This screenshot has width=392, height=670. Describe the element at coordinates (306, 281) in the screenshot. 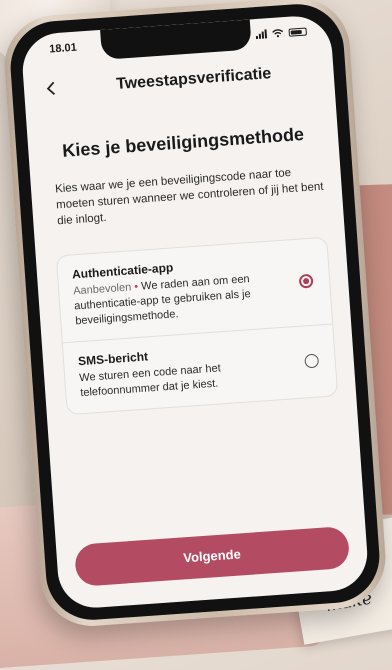

I see `radio-authenticator-app` at that location.